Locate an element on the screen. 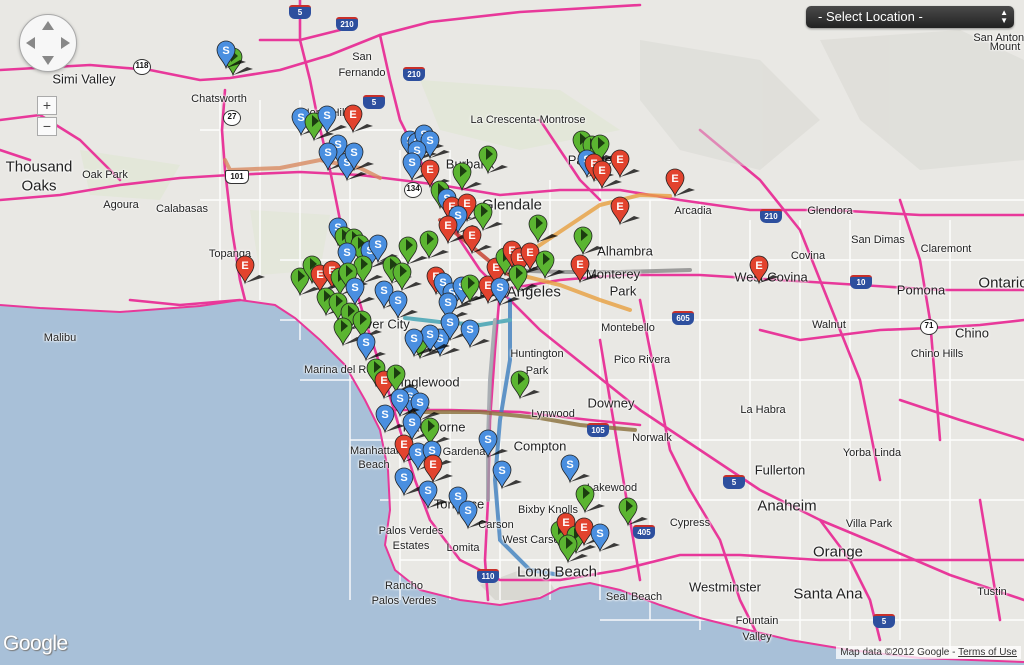 This screenshot has width=1024, height=665. map-attribution: Map data ©2012 Google - Terms of Use is located at coordinates (928, 652).